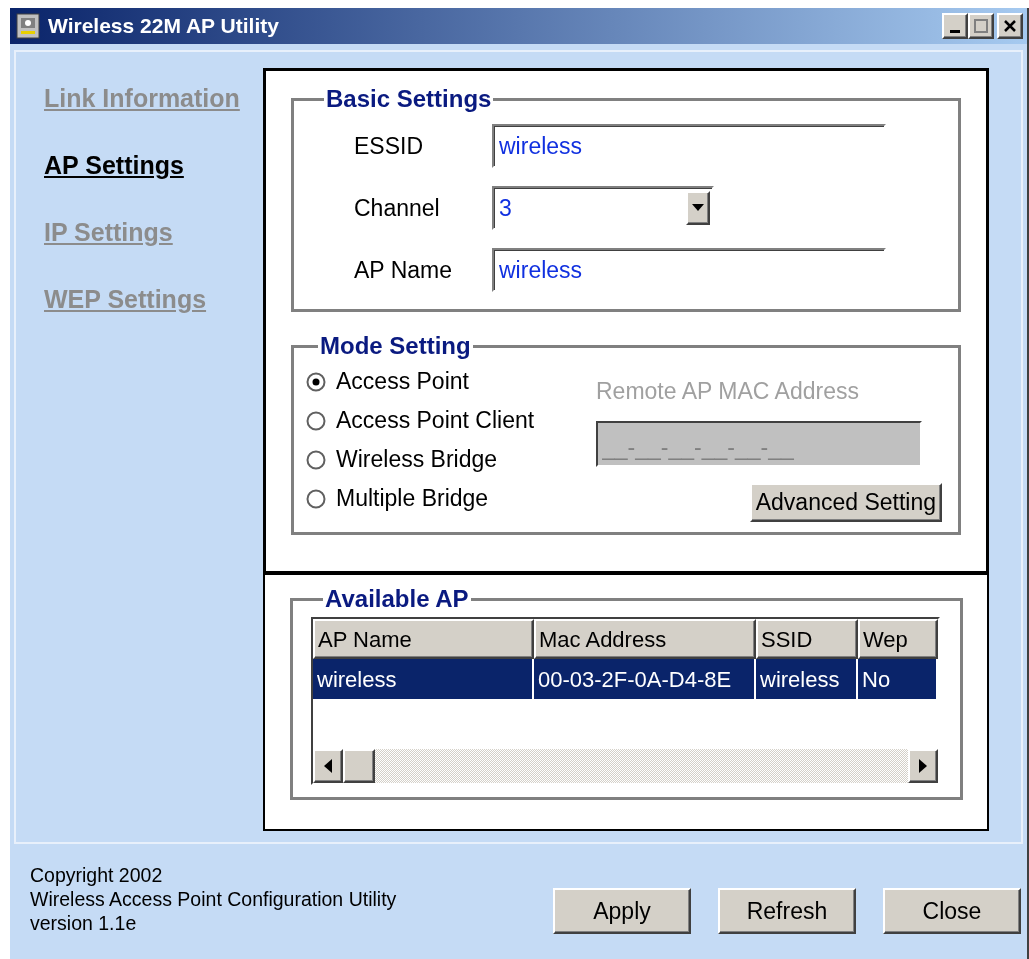 The image size is (1029, 959). Describe the element at coordinates (451, 498) in the screenshot. I see `radio-option: Multiple Bridge` at that location.